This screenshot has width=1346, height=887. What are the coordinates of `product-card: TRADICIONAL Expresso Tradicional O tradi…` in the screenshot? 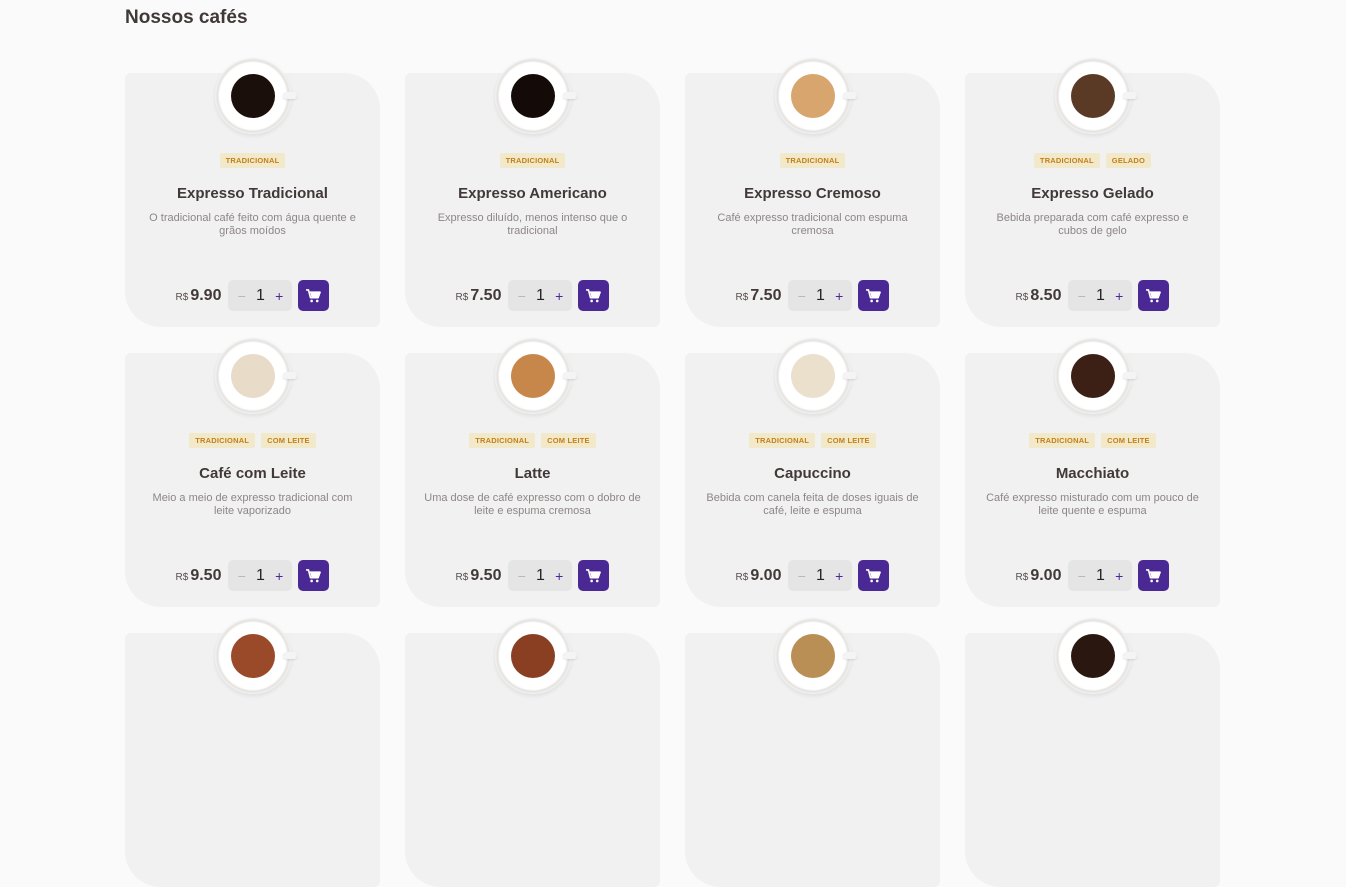 It's located at (252, 192).